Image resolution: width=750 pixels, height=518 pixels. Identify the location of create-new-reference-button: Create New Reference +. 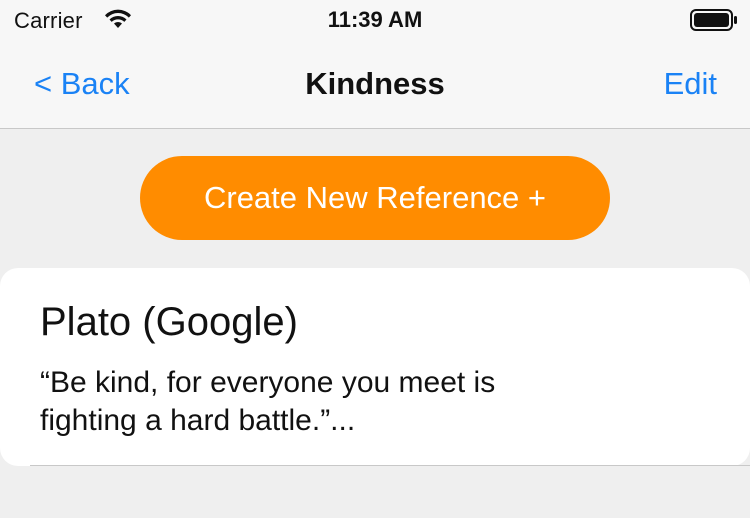
(375, 198).